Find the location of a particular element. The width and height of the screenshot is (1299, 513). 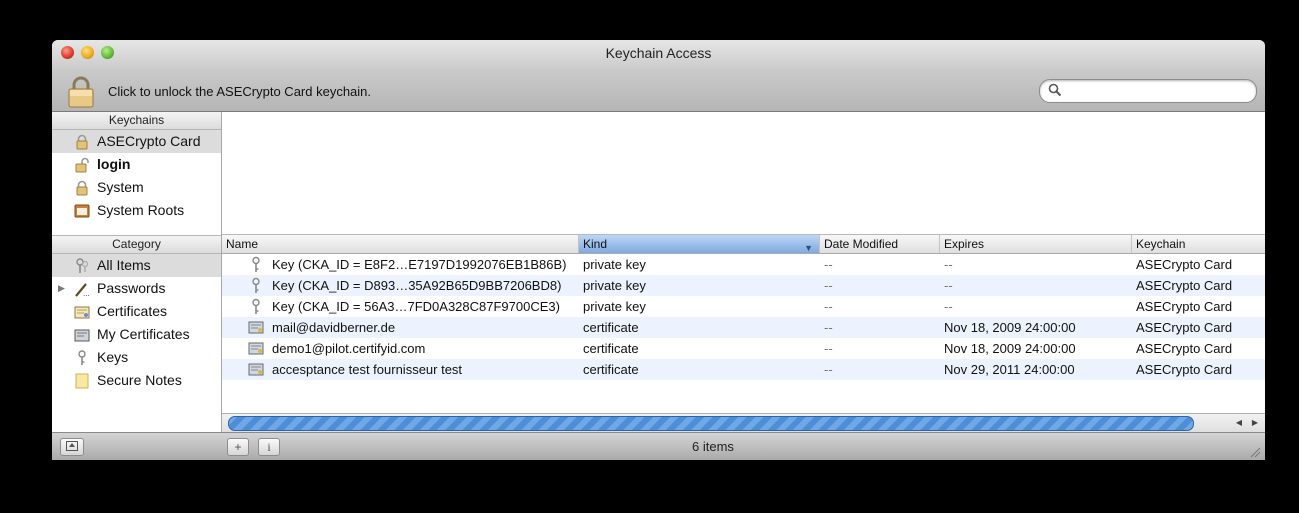

item-count: 6 items is located at coordinates (713, 446).